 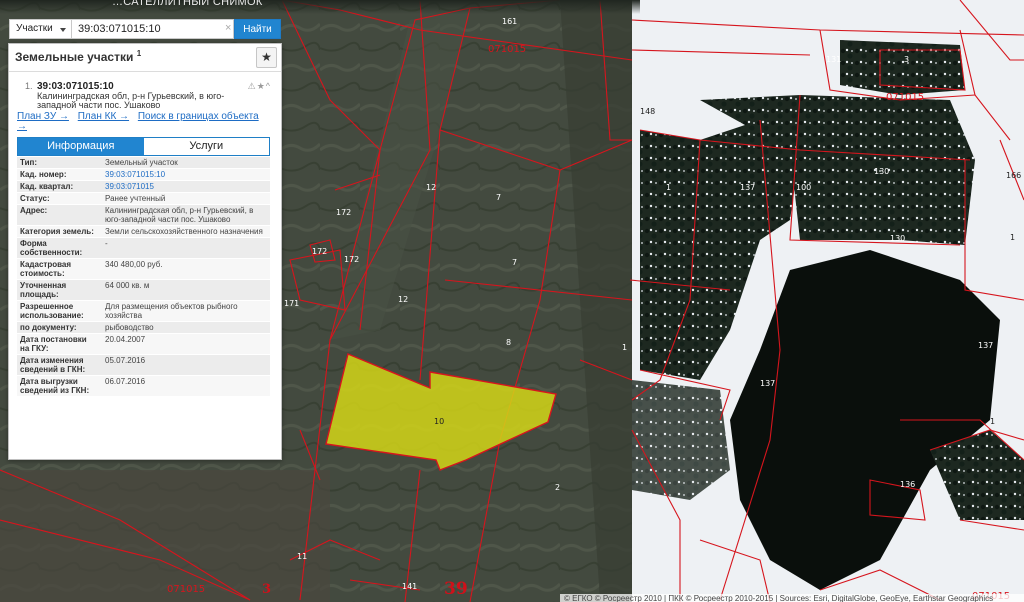 I want to click on tab-services: Услуги, so click(x=206, y=146).